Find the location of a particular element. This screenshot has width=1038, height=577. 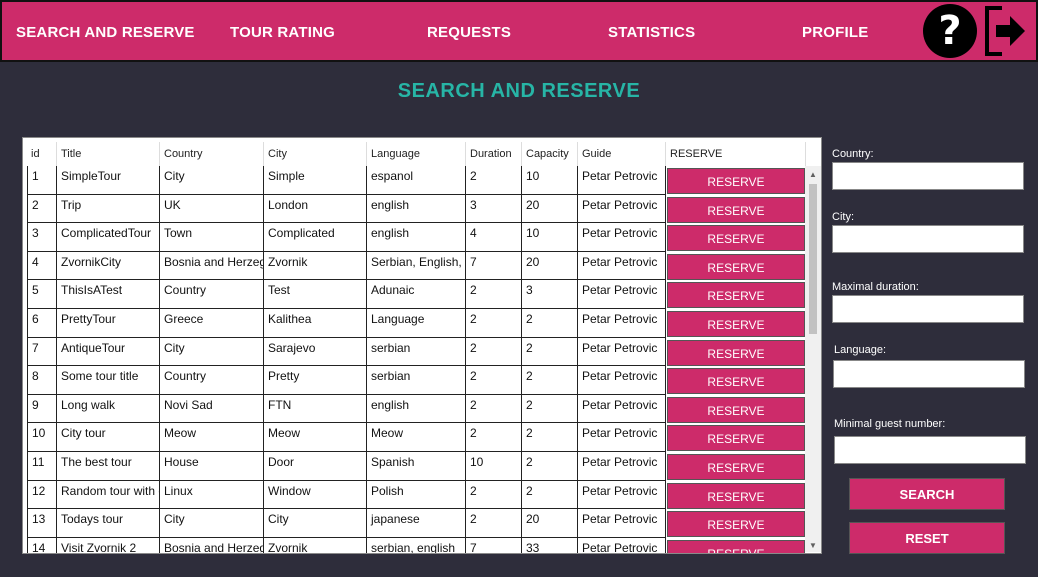

scroll-thumb is located at coordinates (813, 259).